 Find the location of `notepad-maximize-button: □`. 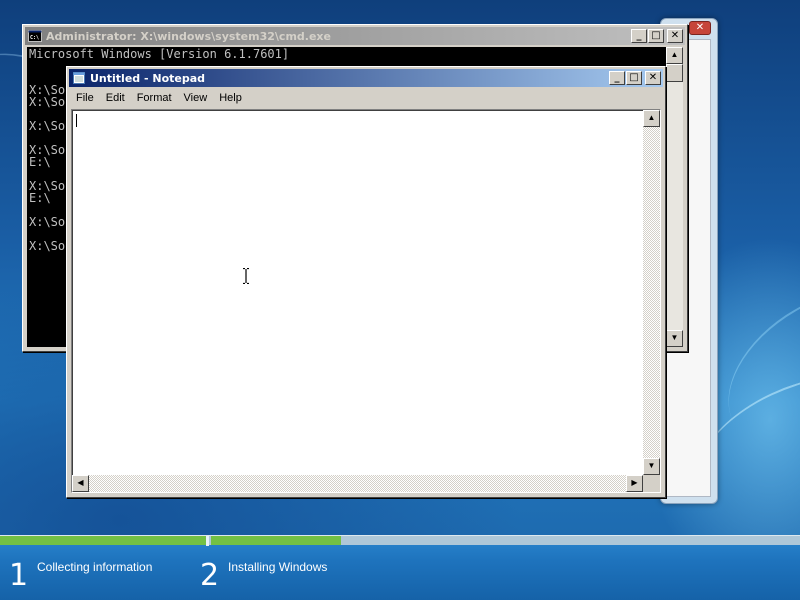

notepad-maximize-button: □ is located at coordinates (634, 78).